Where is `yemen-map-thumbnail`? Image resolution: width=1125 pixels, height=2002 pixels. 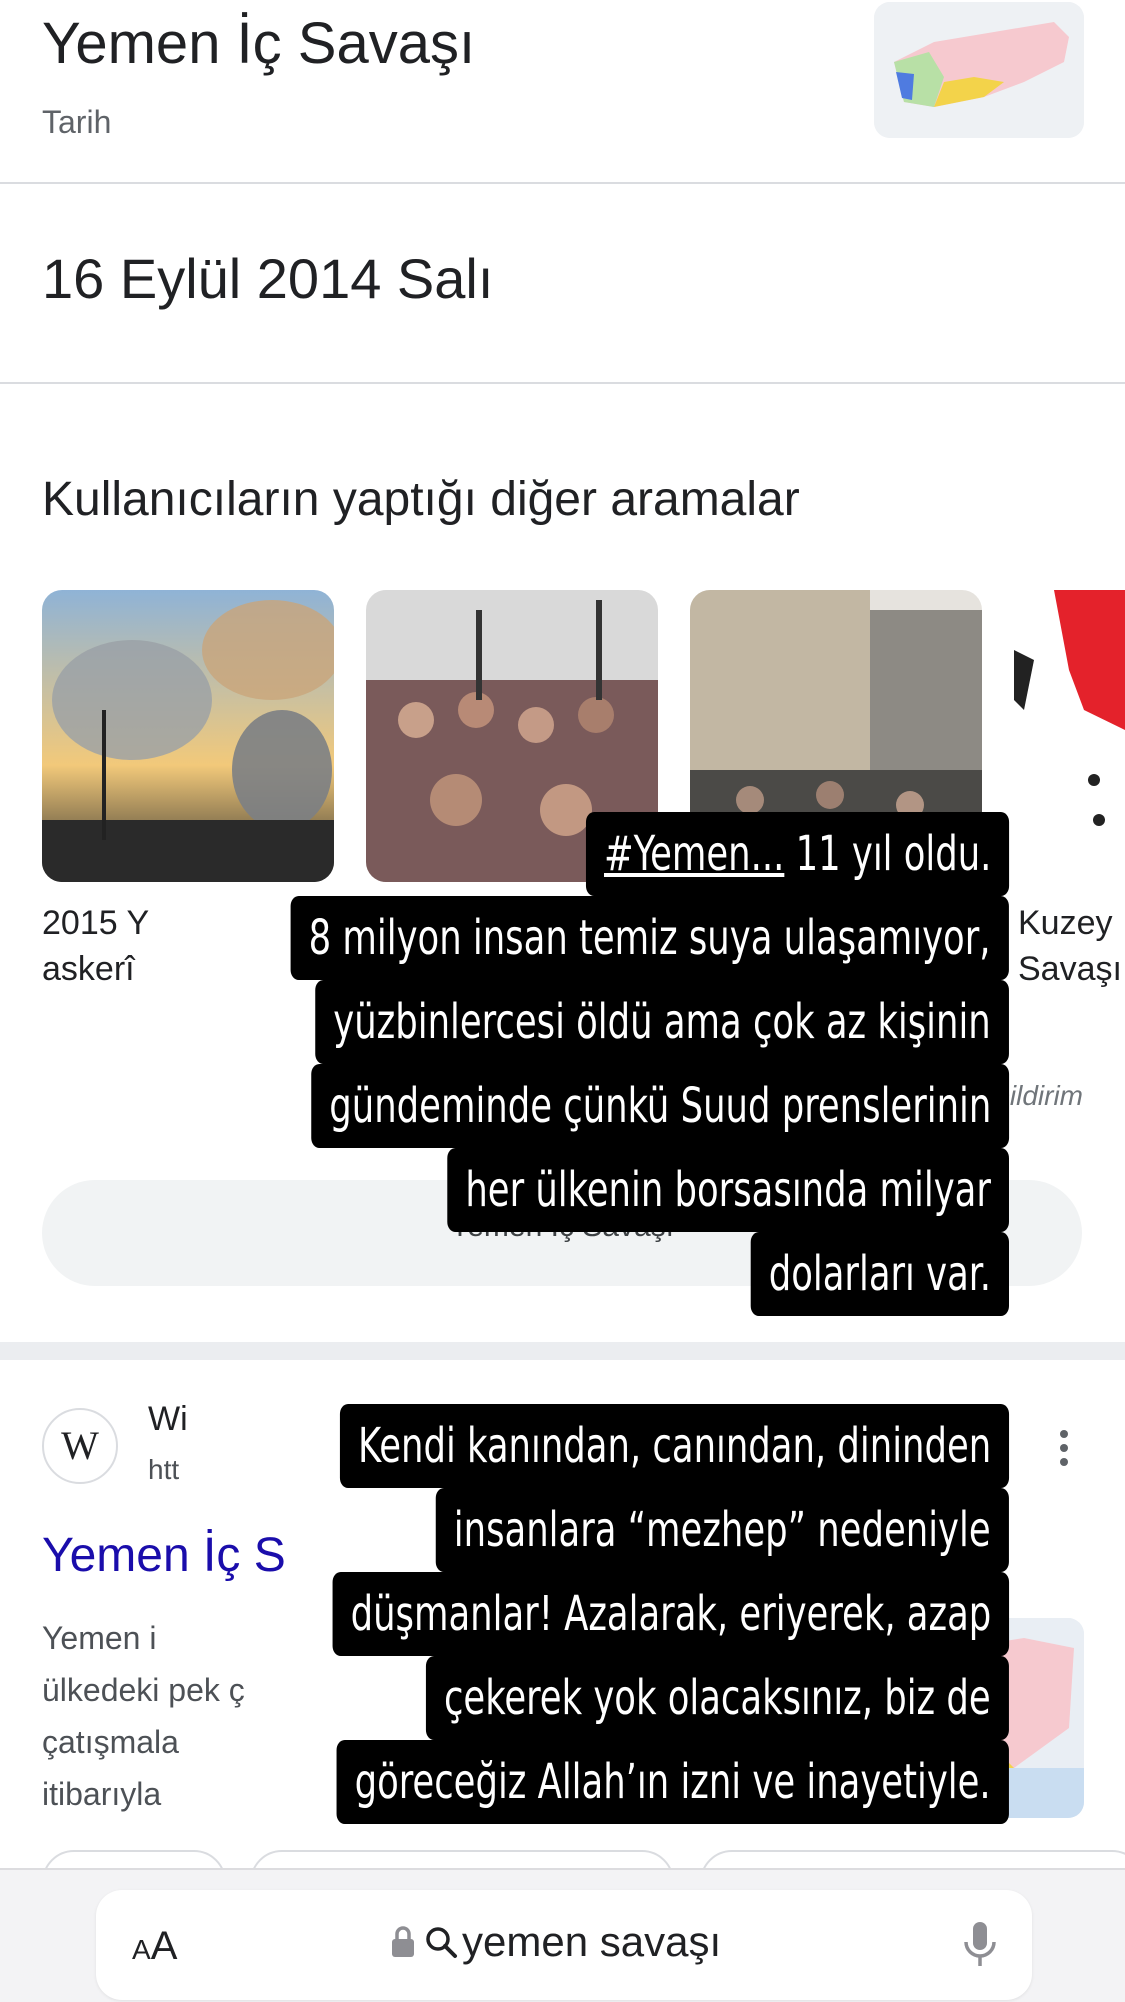 yemen-map-thumbnail is located at coordinates (979, 70).